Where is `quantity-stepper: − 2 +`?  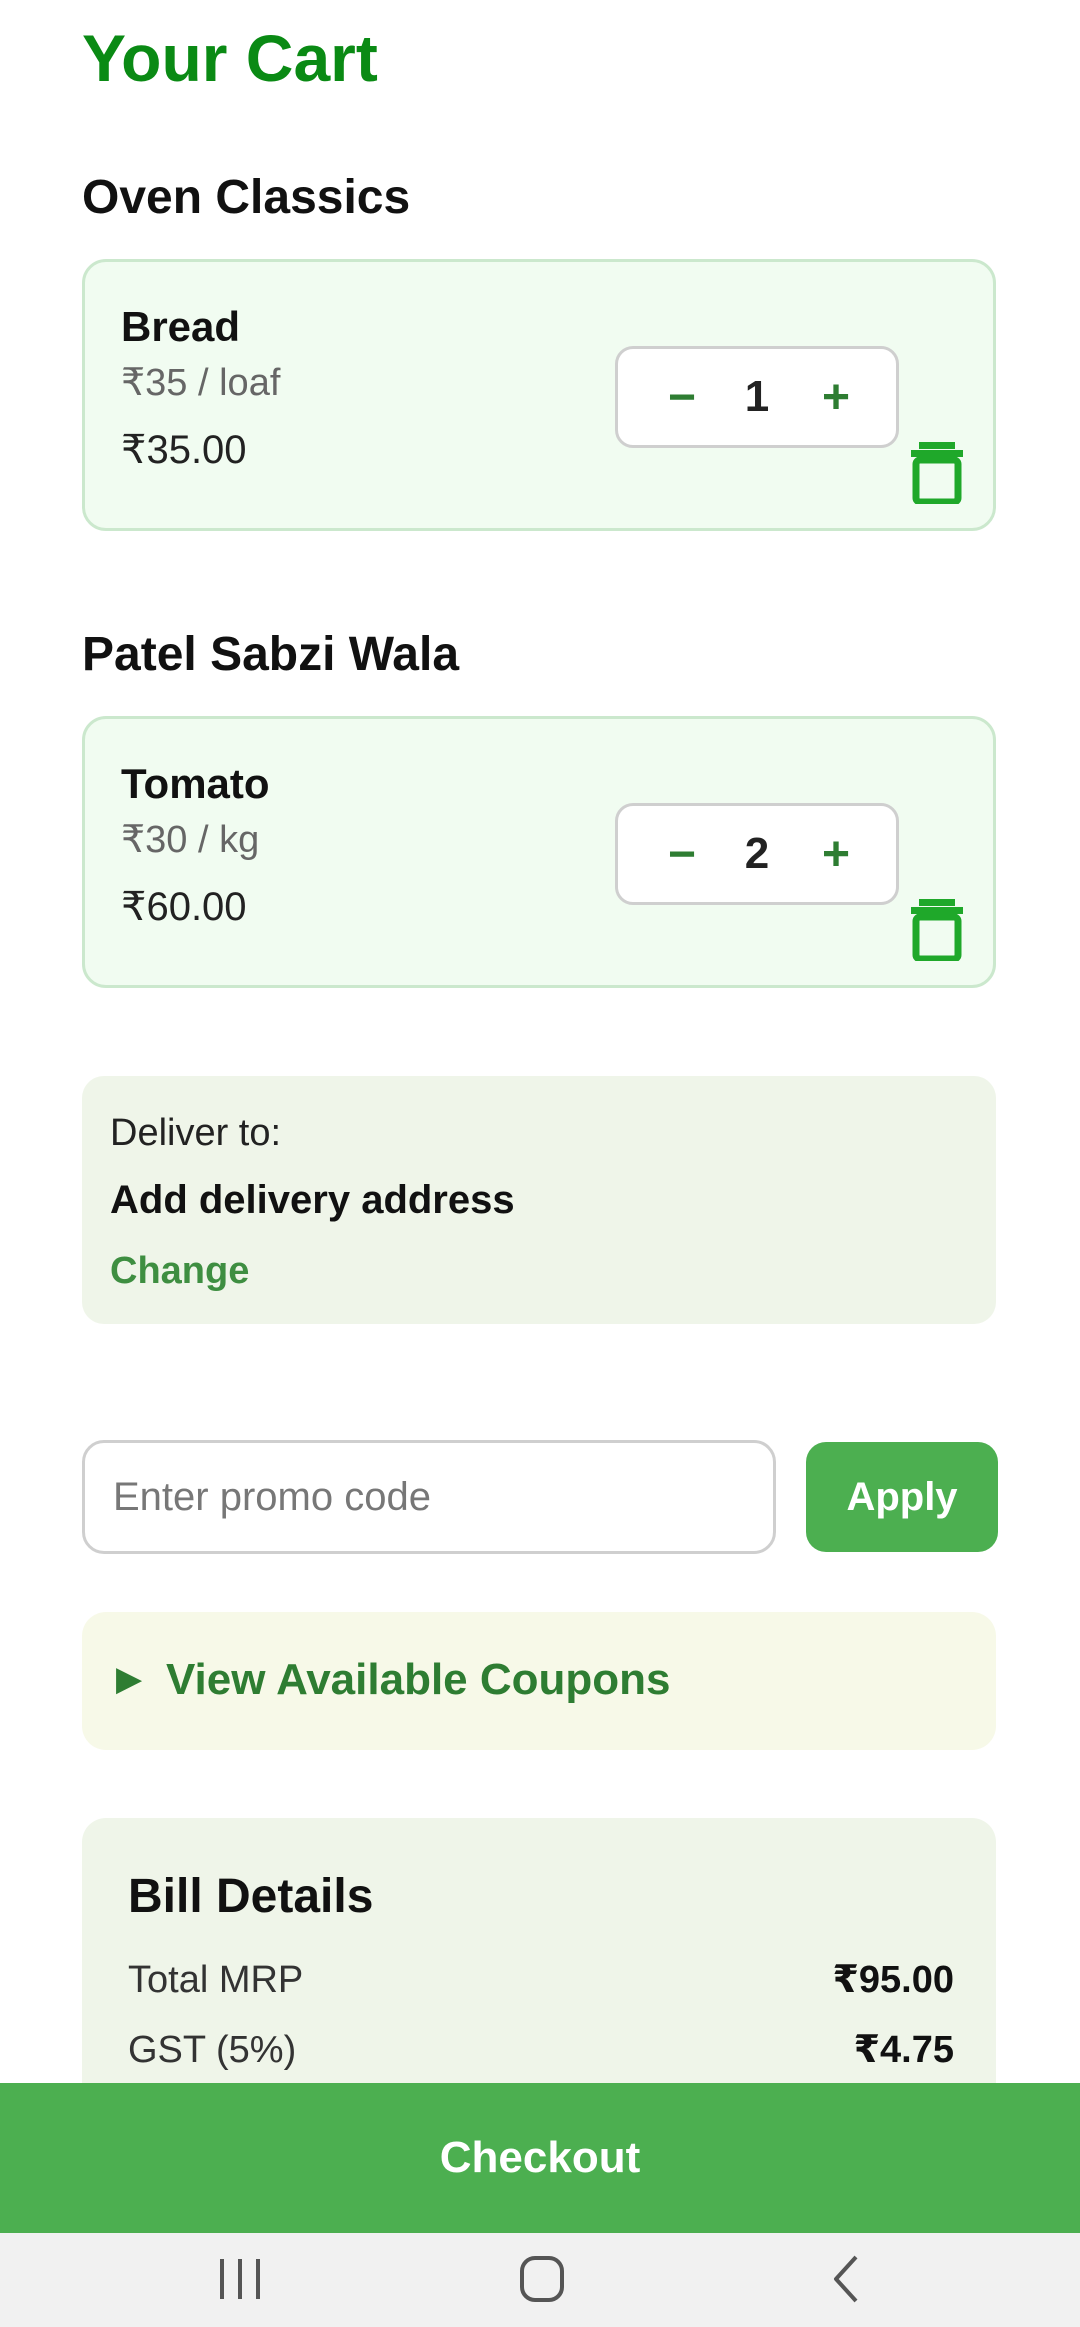 quantity-stepper: − 2 + is located at coordinates (757, 854).